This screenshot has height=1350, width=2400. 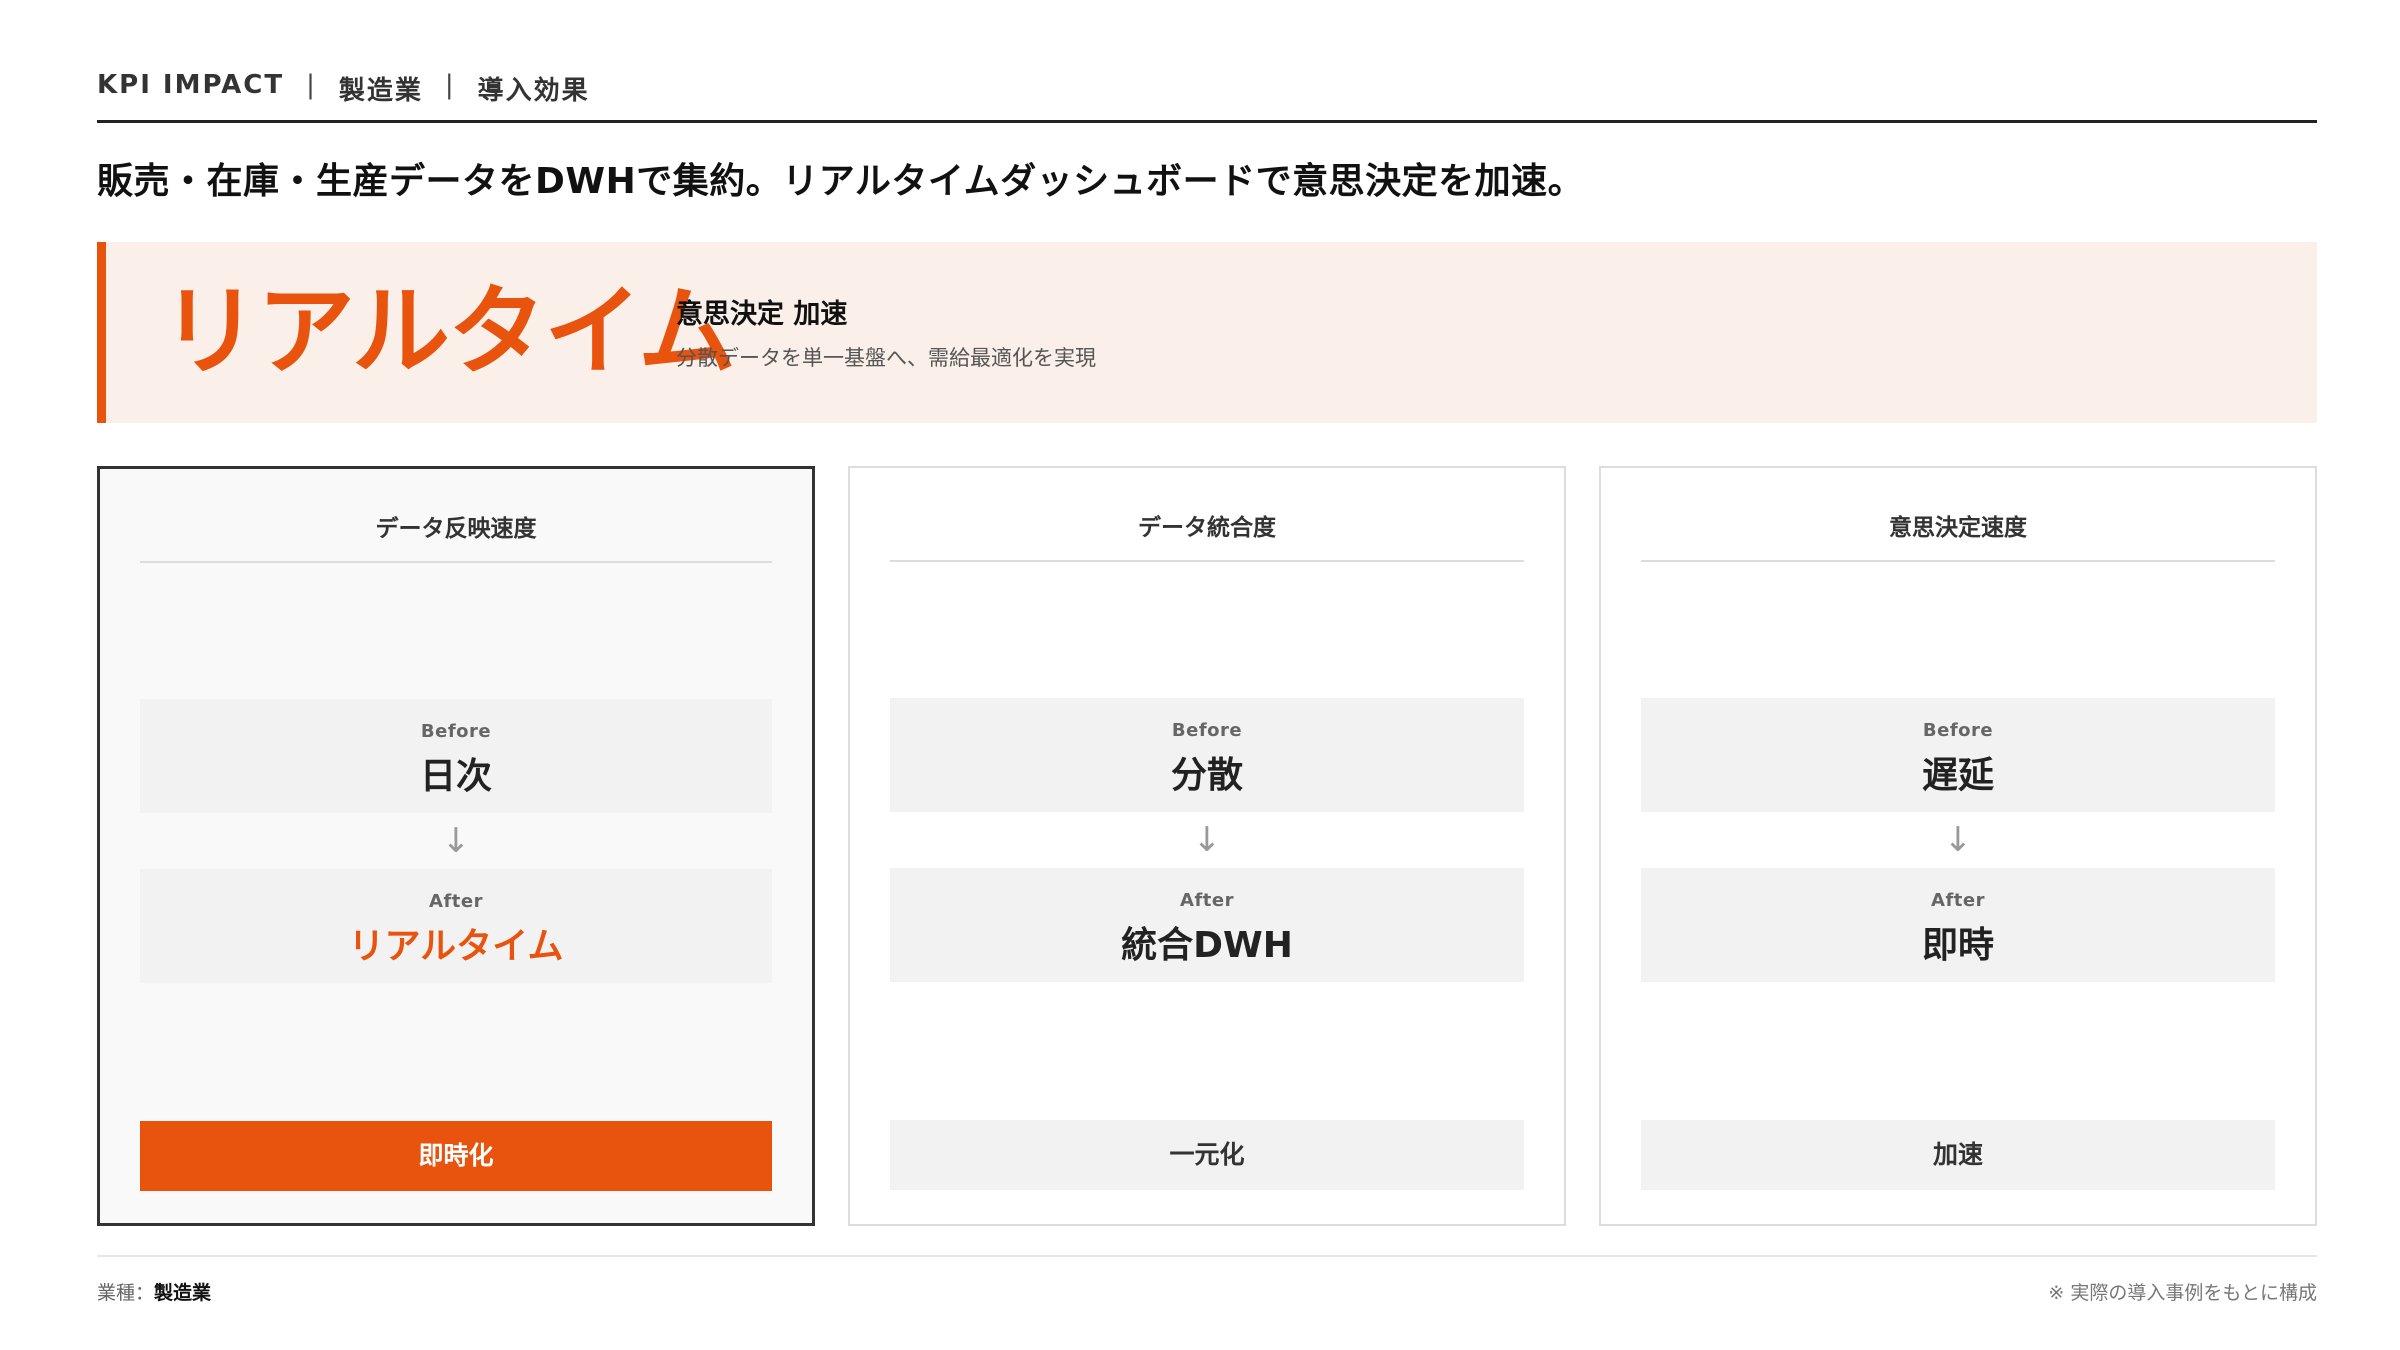 What do you see at coordinates (456, 946) in the screenshot?
I see `after-value: リアルタイム` at bounding box center [456, 946].